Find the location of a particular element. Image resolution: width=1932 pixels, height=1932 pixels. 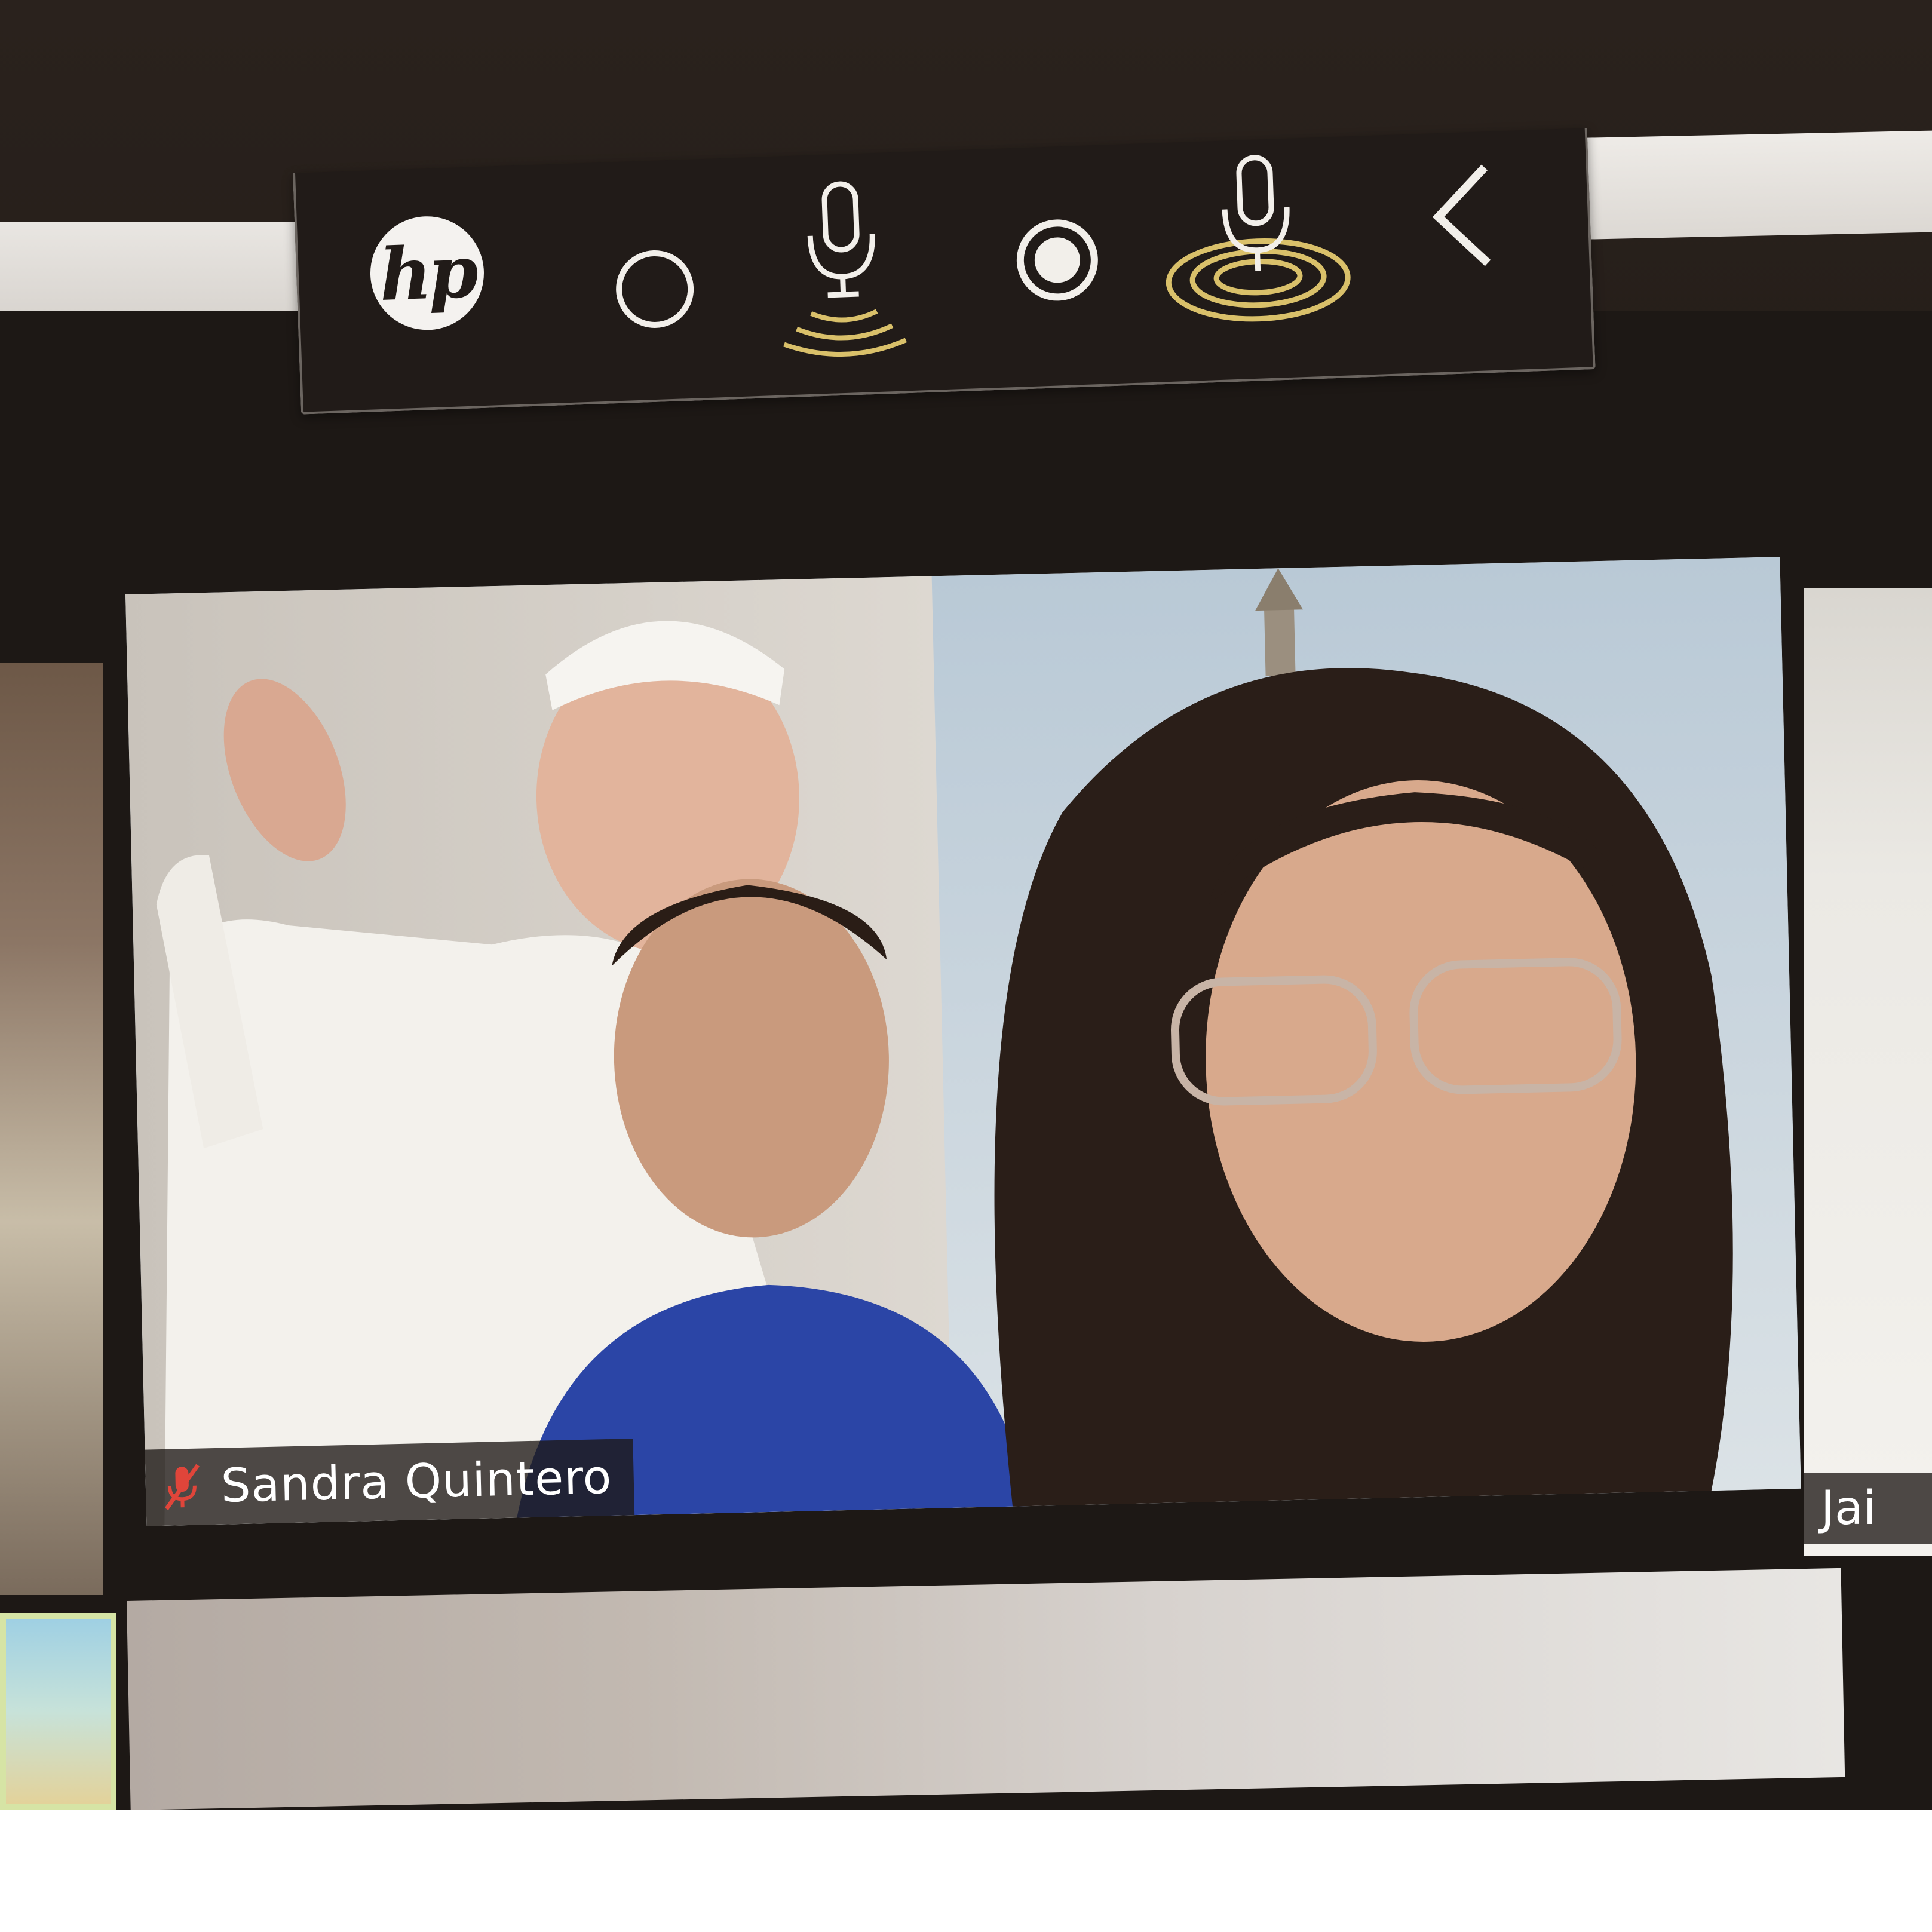

record-on-icon is located at coordinates (1057, 260).